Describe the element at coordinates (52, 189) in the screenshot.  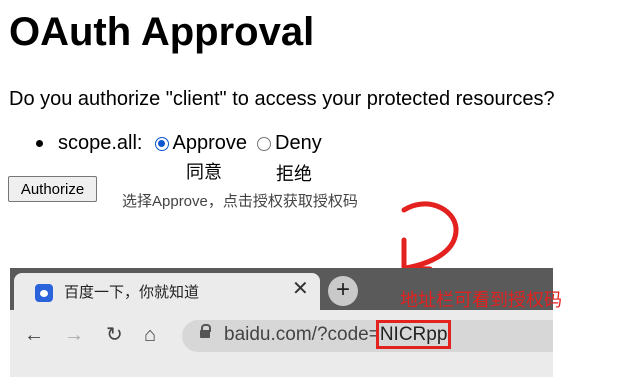
I see `authorize-button: Authorize` at that location.